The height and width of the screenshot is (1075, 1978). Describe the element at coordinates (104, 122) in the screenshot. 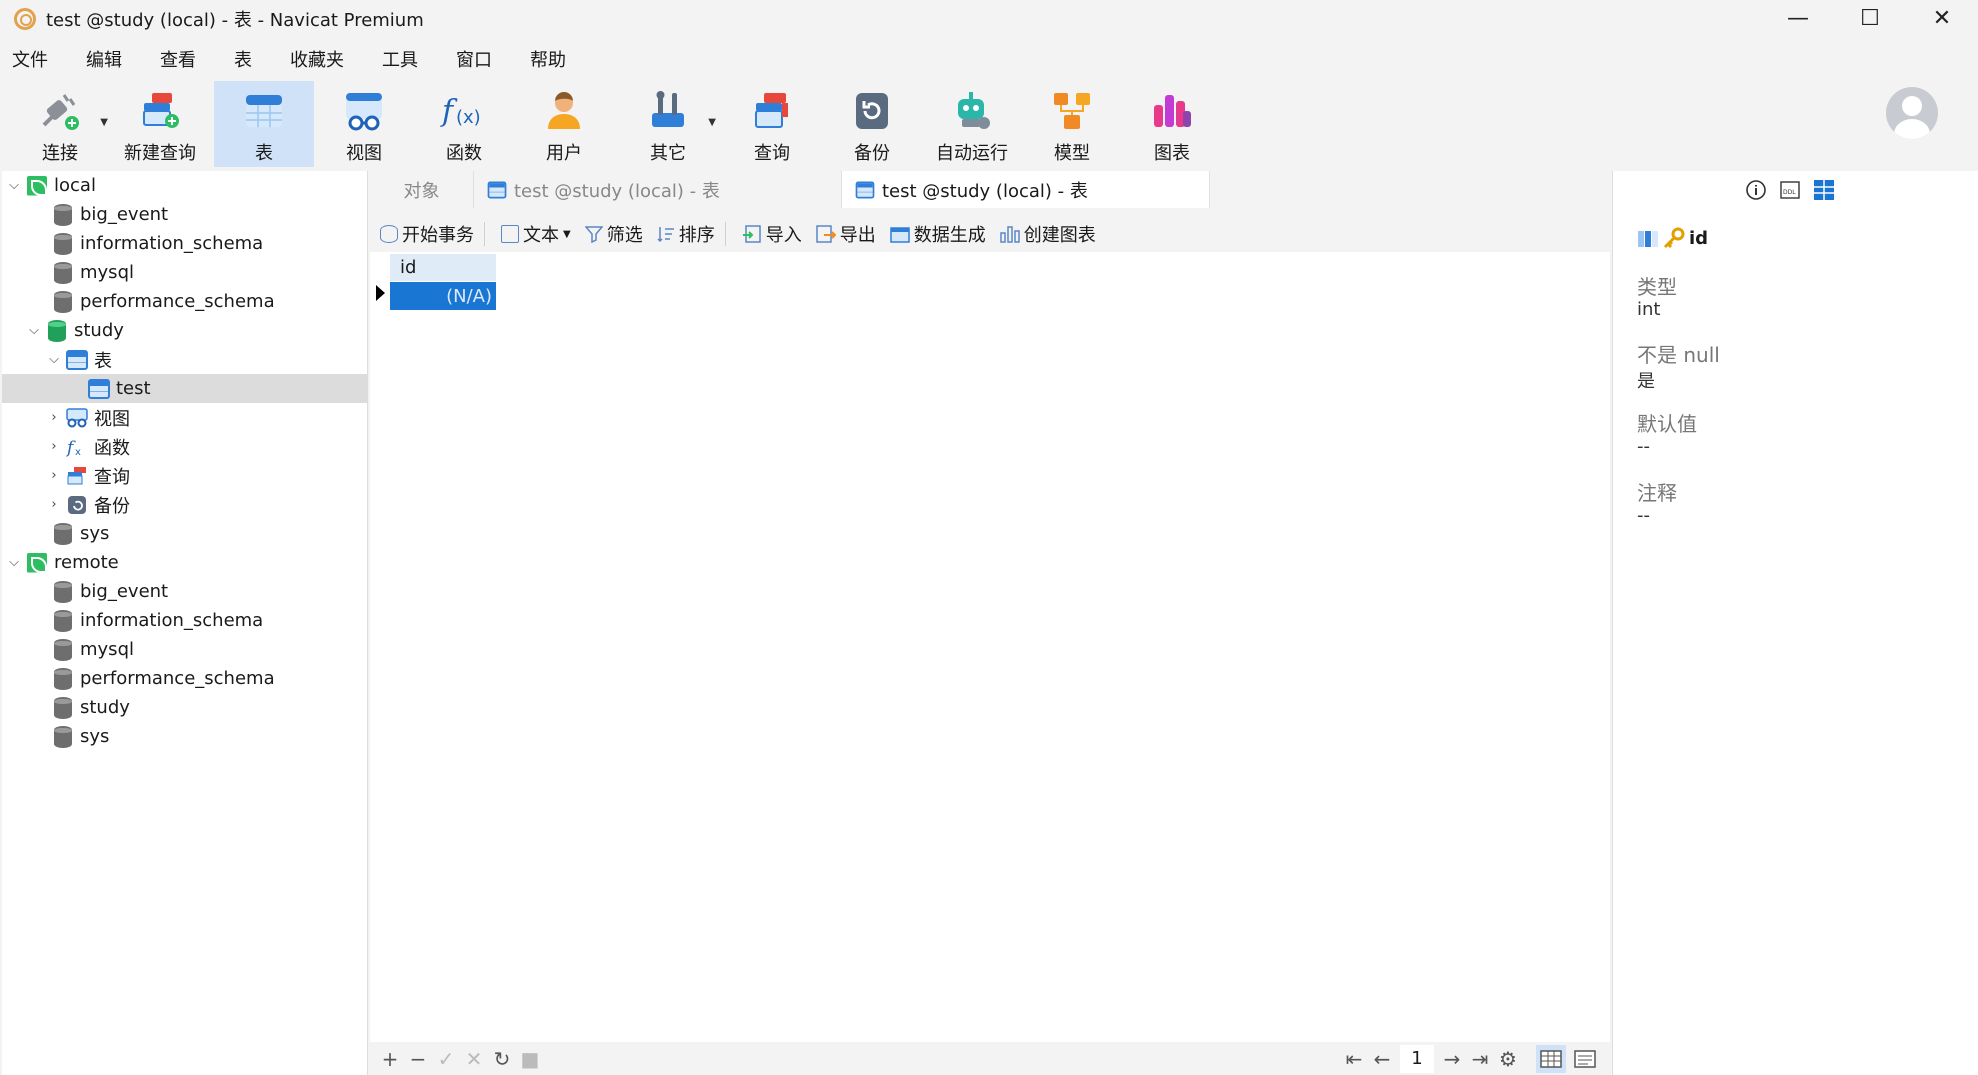

I see `connect-dropdown-icon: ▼` at that location.